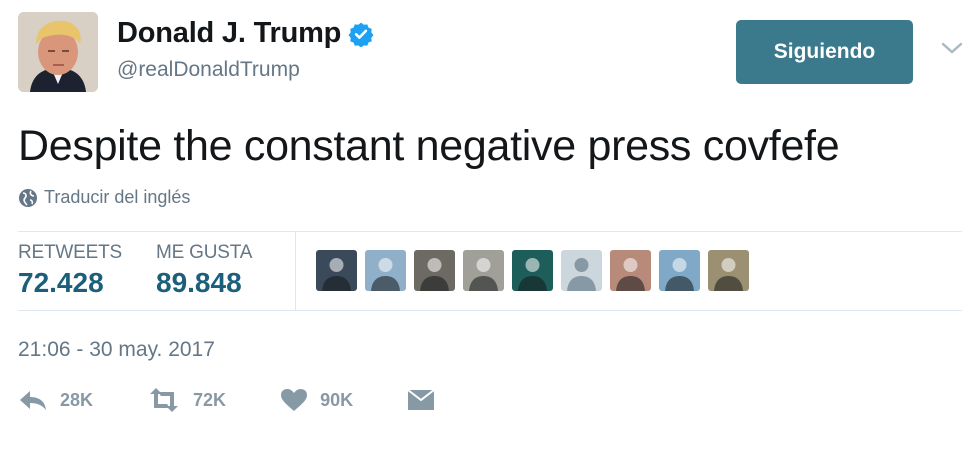 This screenshot has height=450, width=980. I want to click on envelope-icon, so click(421, 399).